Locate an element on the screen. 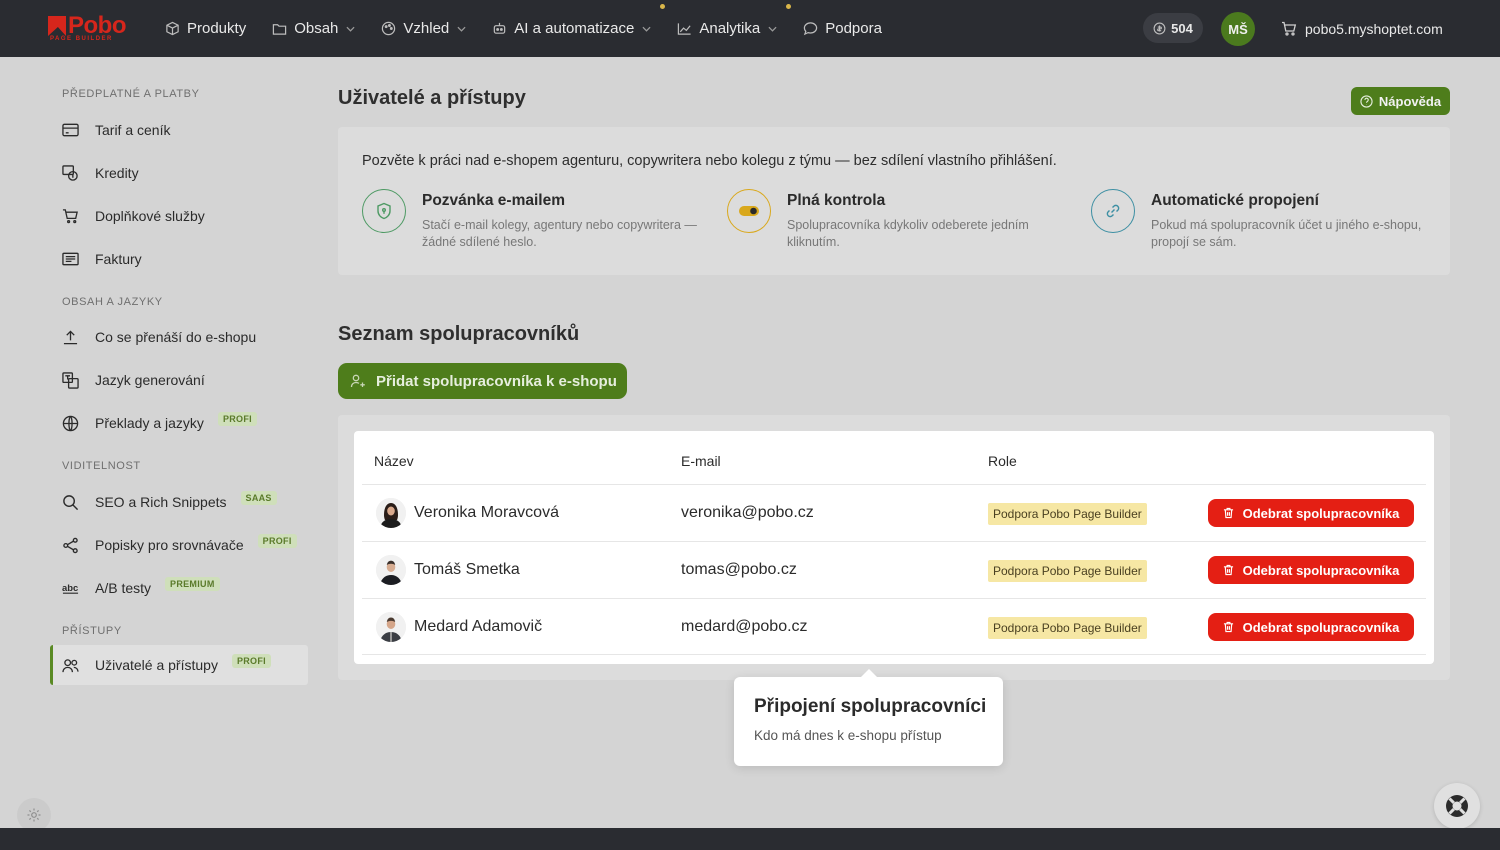 The width and height of the screenshot is (1500, 850). sidebar-item-label: A/B testy is located at coordinates (123, 588).